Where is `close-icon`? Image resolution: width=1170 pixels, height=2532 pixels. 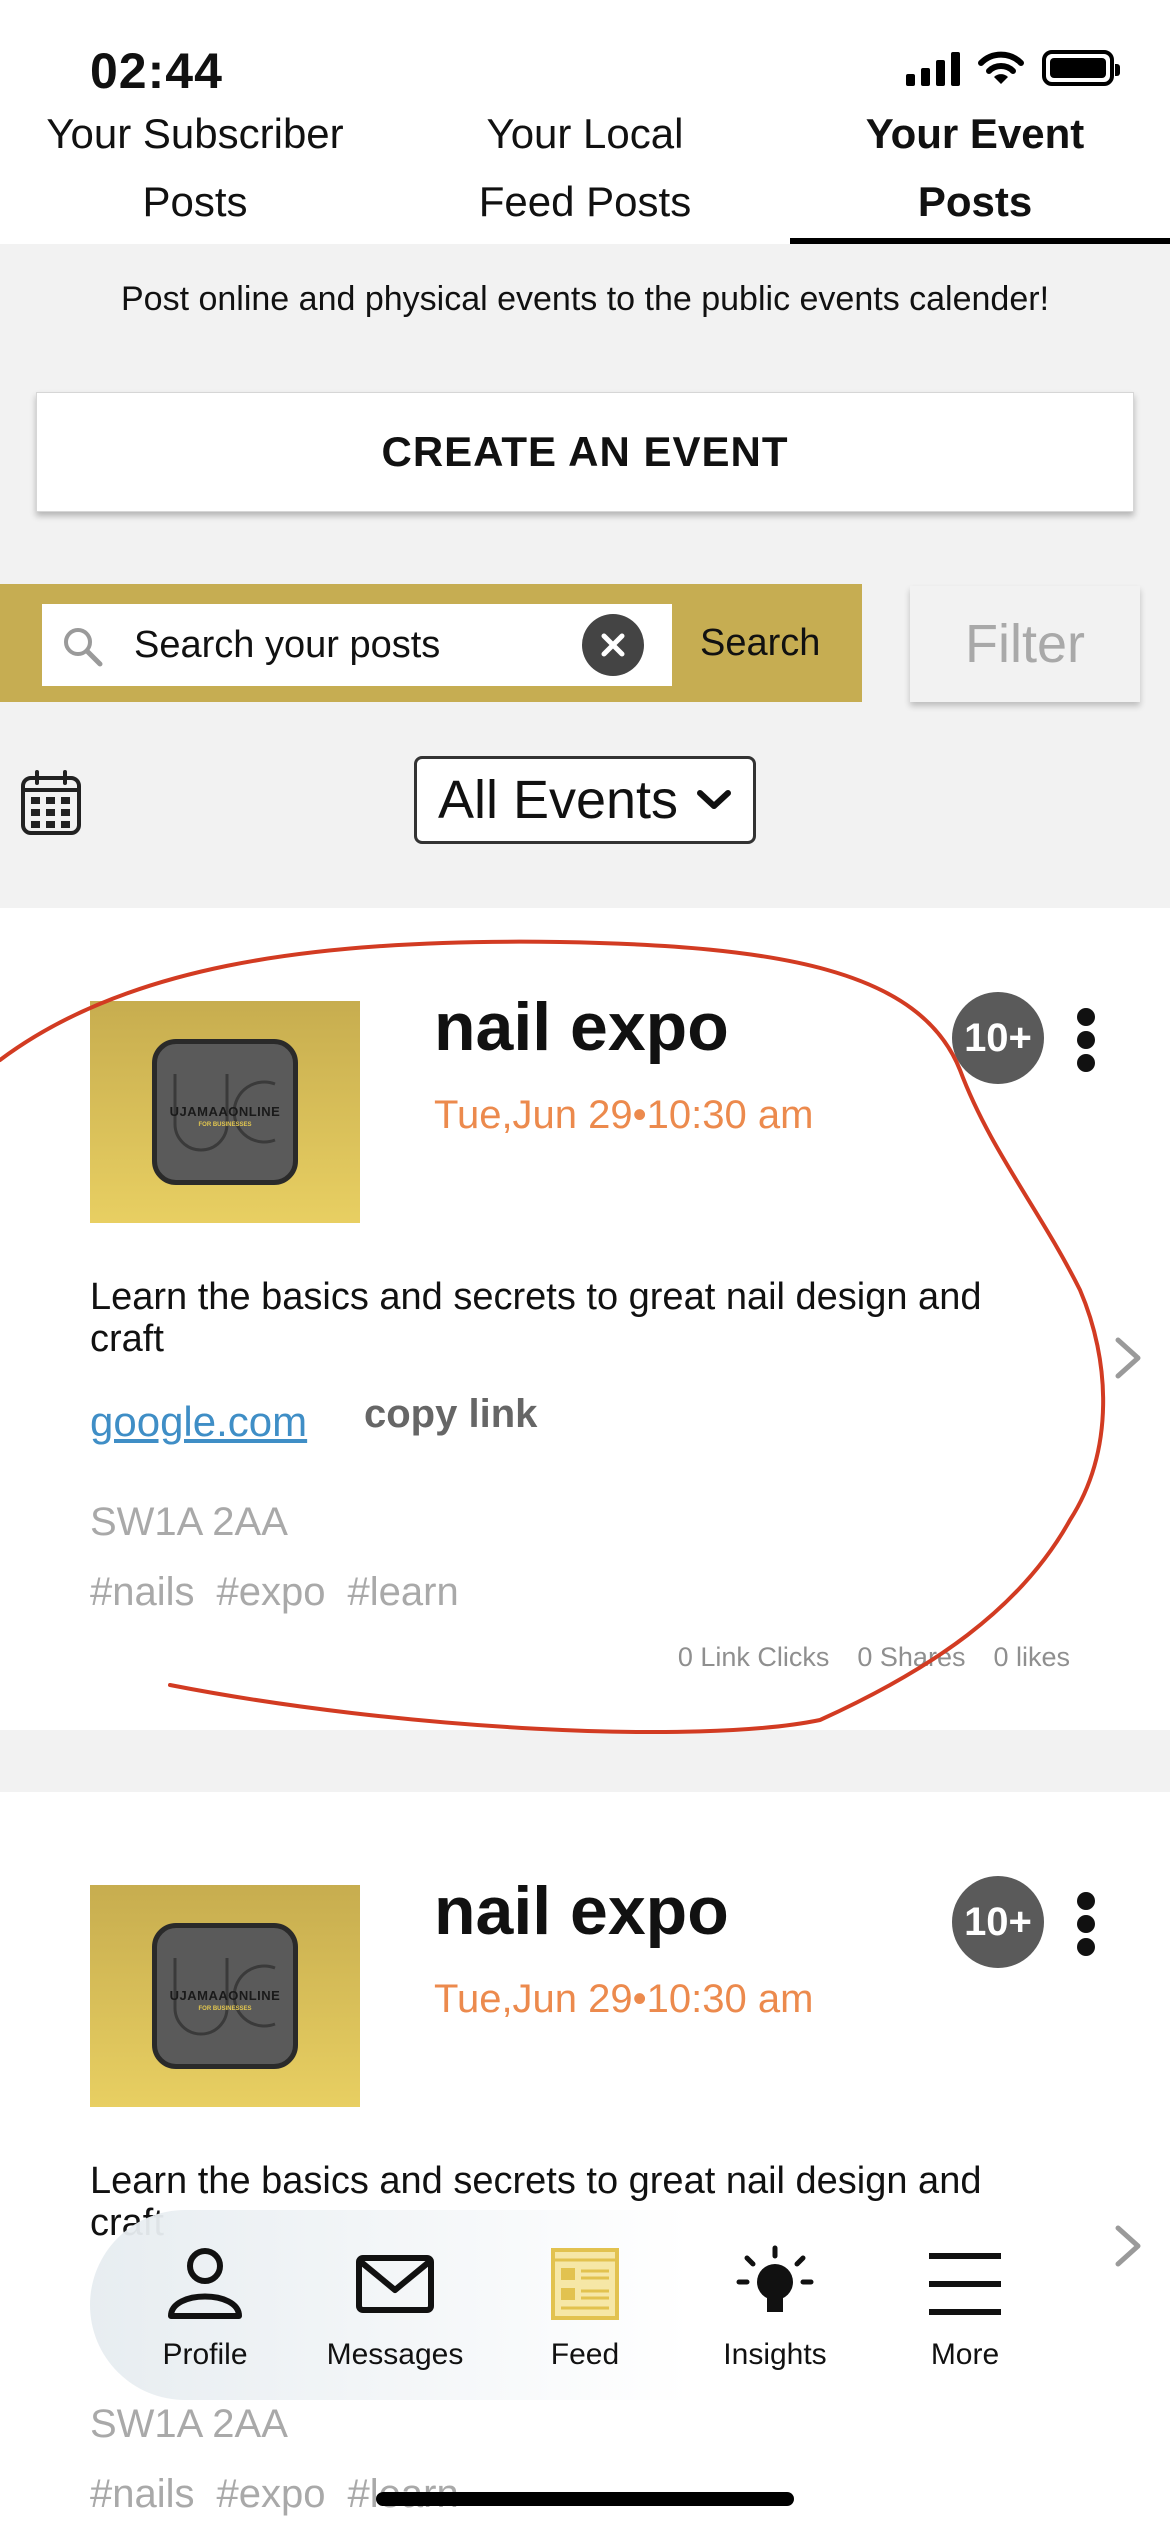 close-icon is located at coordinates (613, 645).